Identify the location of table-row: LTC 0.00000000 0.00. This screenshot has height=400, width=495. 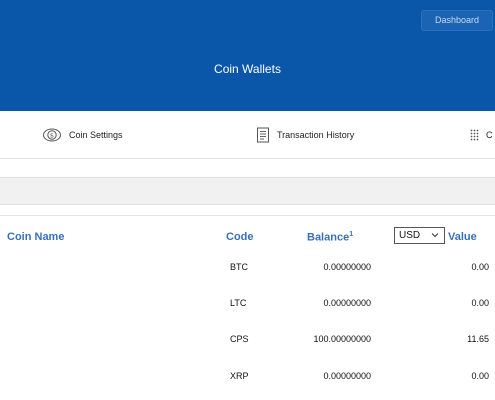
(247, 303).